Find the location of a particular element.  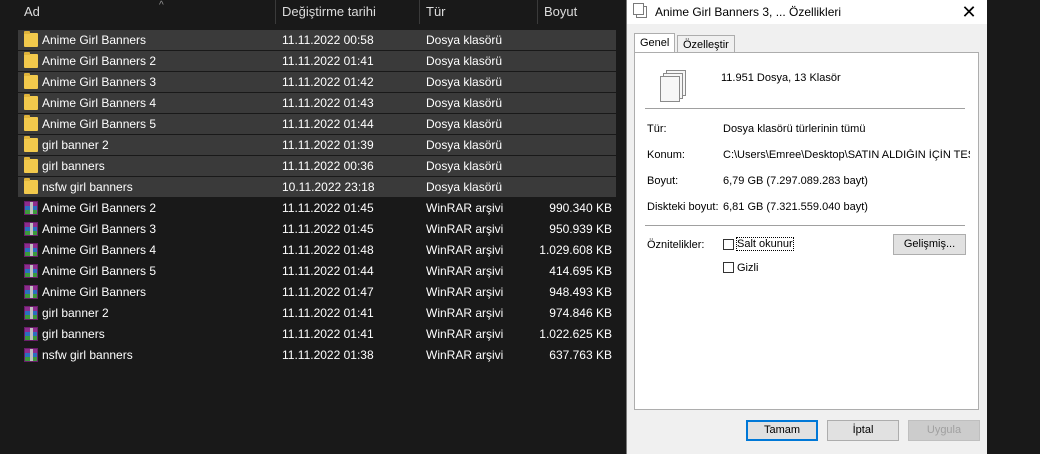

cancel-button: İptal is located at coordinates (863, 430).